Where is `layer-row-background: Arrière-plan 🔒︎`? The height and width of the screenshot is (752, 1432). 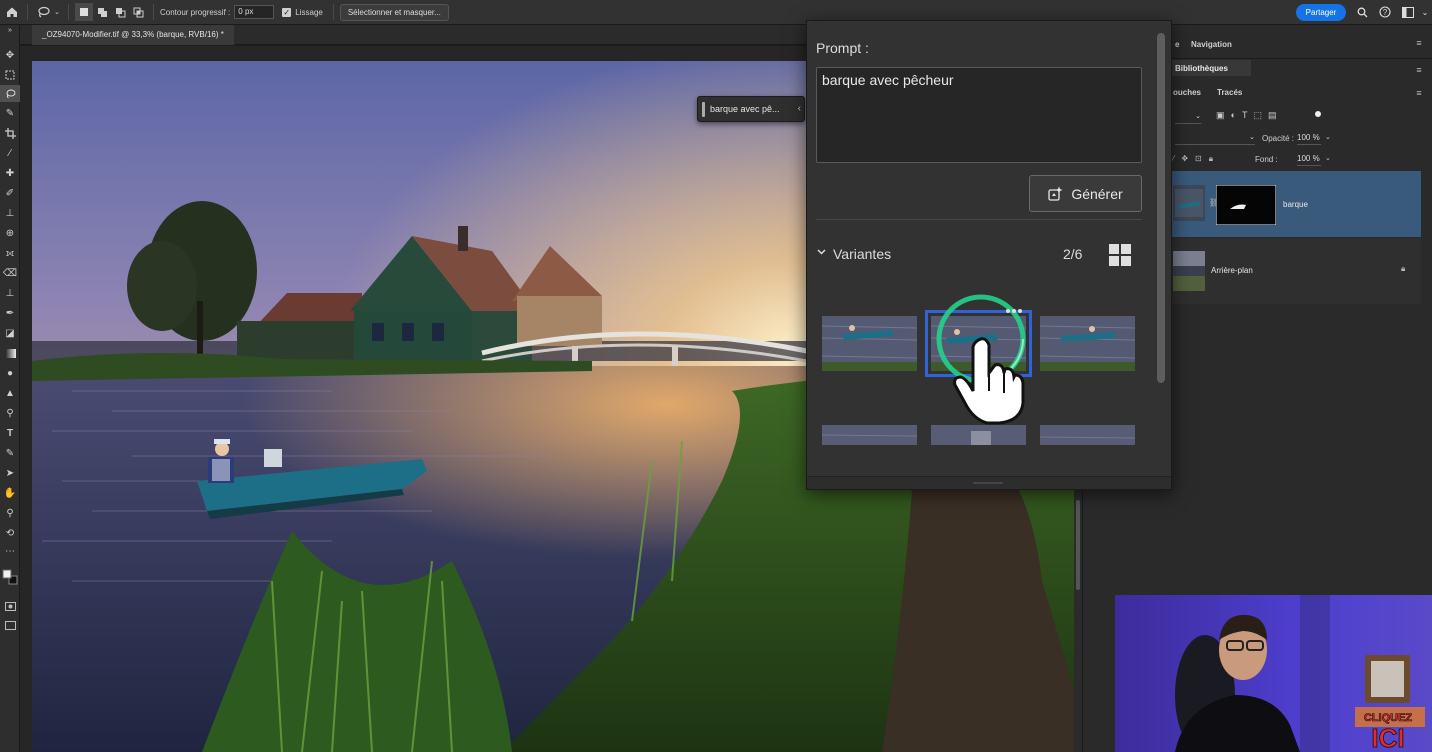
layer-row-background: Arrière-plan 🔒︎ is located at coordinates (1295, 271).